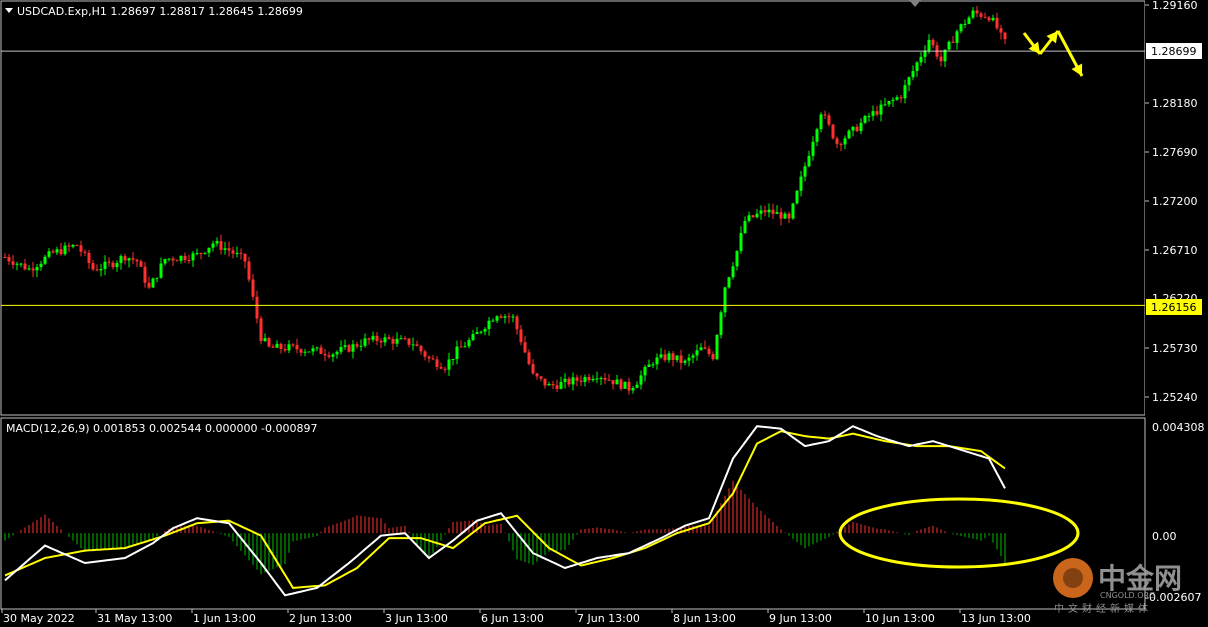 Image resolution: width=1208 pixels, height=627 pixels. I want to click on price-tick-label: 1.26710, so click(1175, 250).